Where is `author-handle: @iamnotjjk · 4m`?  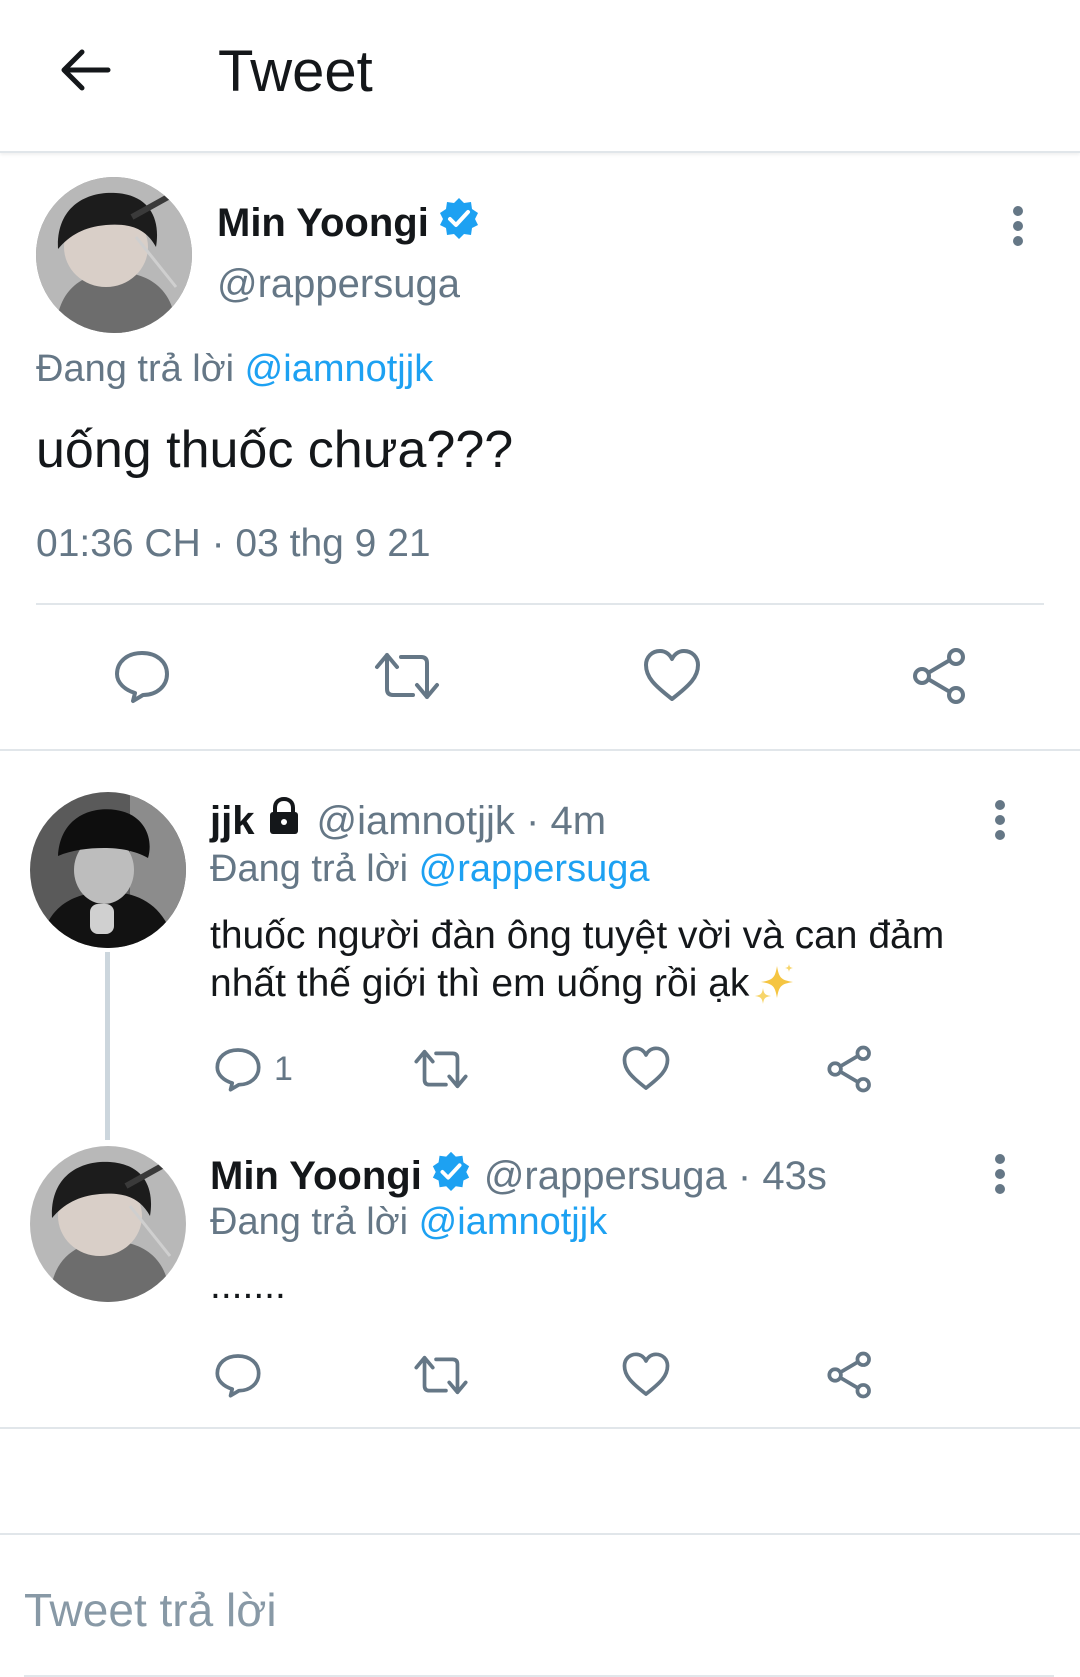 author-handle: @iamnotjjk · 4m is located at coordinates (461, 820).